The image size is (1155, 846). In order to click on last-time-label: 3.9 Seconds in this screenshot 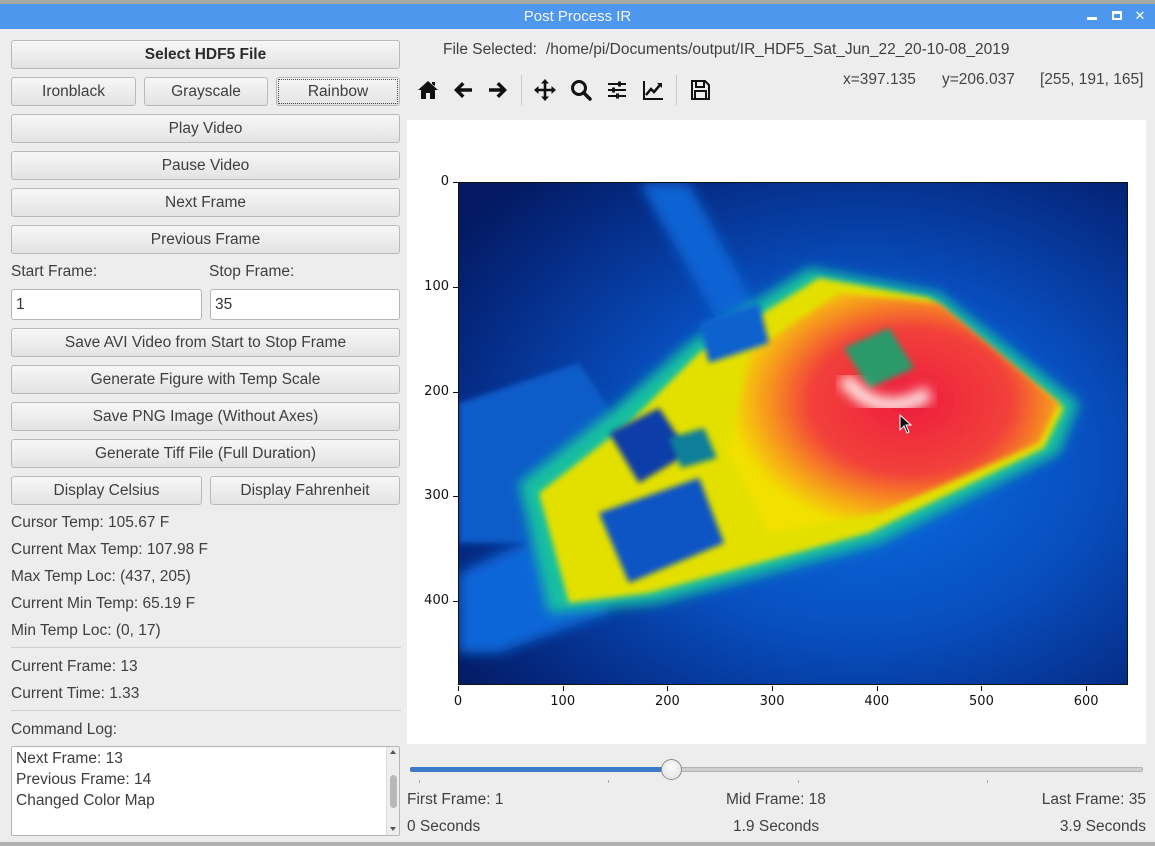, I will do `click(1102, 826)`.